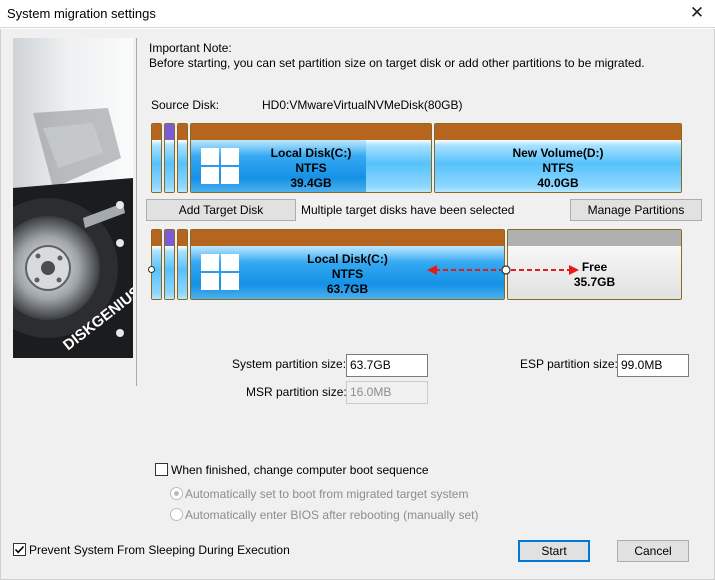 The image size is (715, 580). Describe the element at coordinates (653, 551) in the screenshot. I see `cancel-button: Cancel` at that location.